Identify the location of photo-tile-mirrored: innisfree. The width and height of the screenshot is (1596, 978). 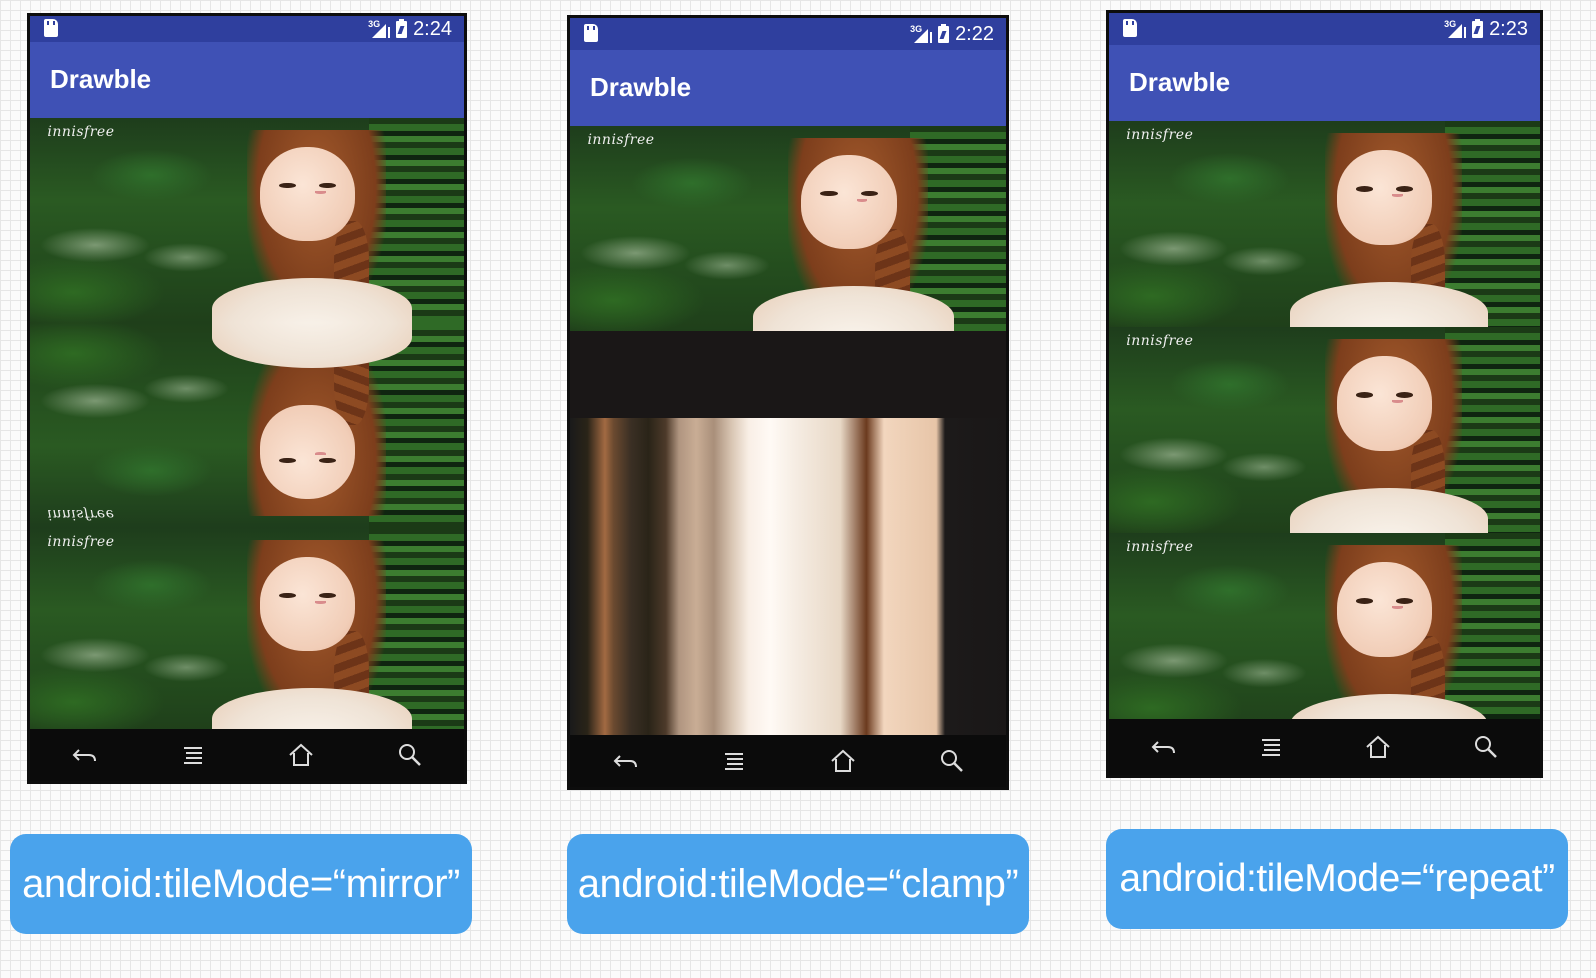
(247, 425).